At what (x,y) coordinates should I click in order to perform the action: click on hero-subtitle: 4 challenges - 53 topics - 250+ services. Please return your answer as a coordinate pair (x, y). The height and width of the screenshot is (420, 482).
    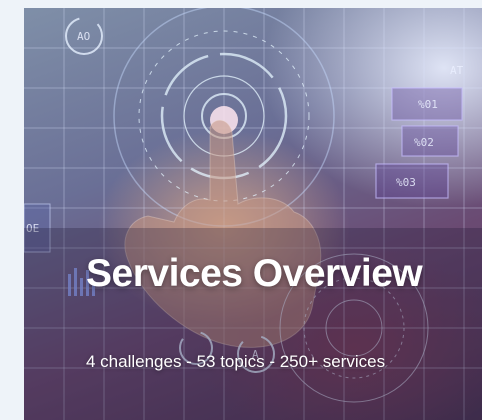
    Looking at the image, I should click on (236, 361).